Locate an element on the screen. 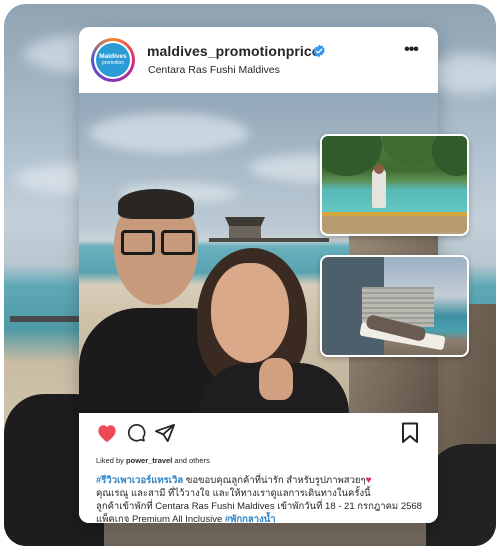 The image size is (500, 550). username: maldives_promotionprice is located at coordinates (233, 51).